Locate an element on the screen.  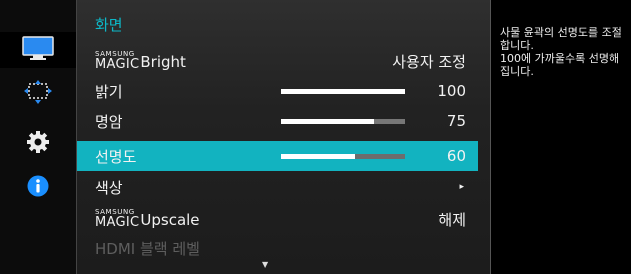
menu-item-brightness: 밝기 100 is located at coordinates (277, 91).